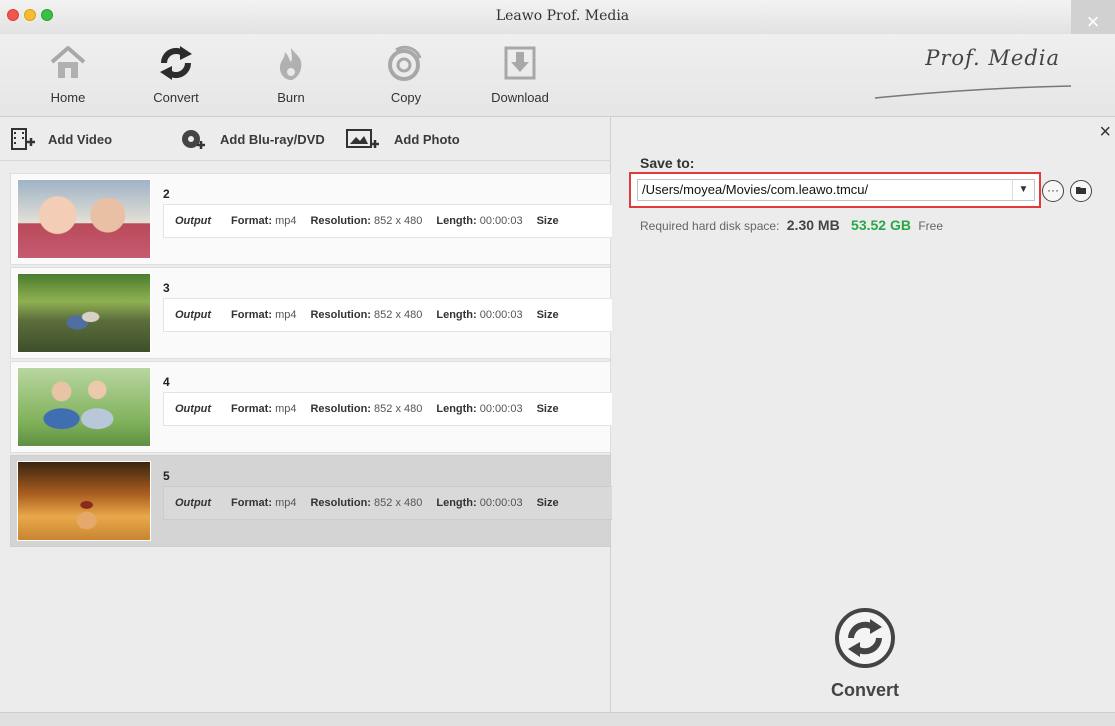 The width and height of the screenshot is (1115, 726). I want to click on title-bar: Leawo Prof. Media, so click(557, 17).